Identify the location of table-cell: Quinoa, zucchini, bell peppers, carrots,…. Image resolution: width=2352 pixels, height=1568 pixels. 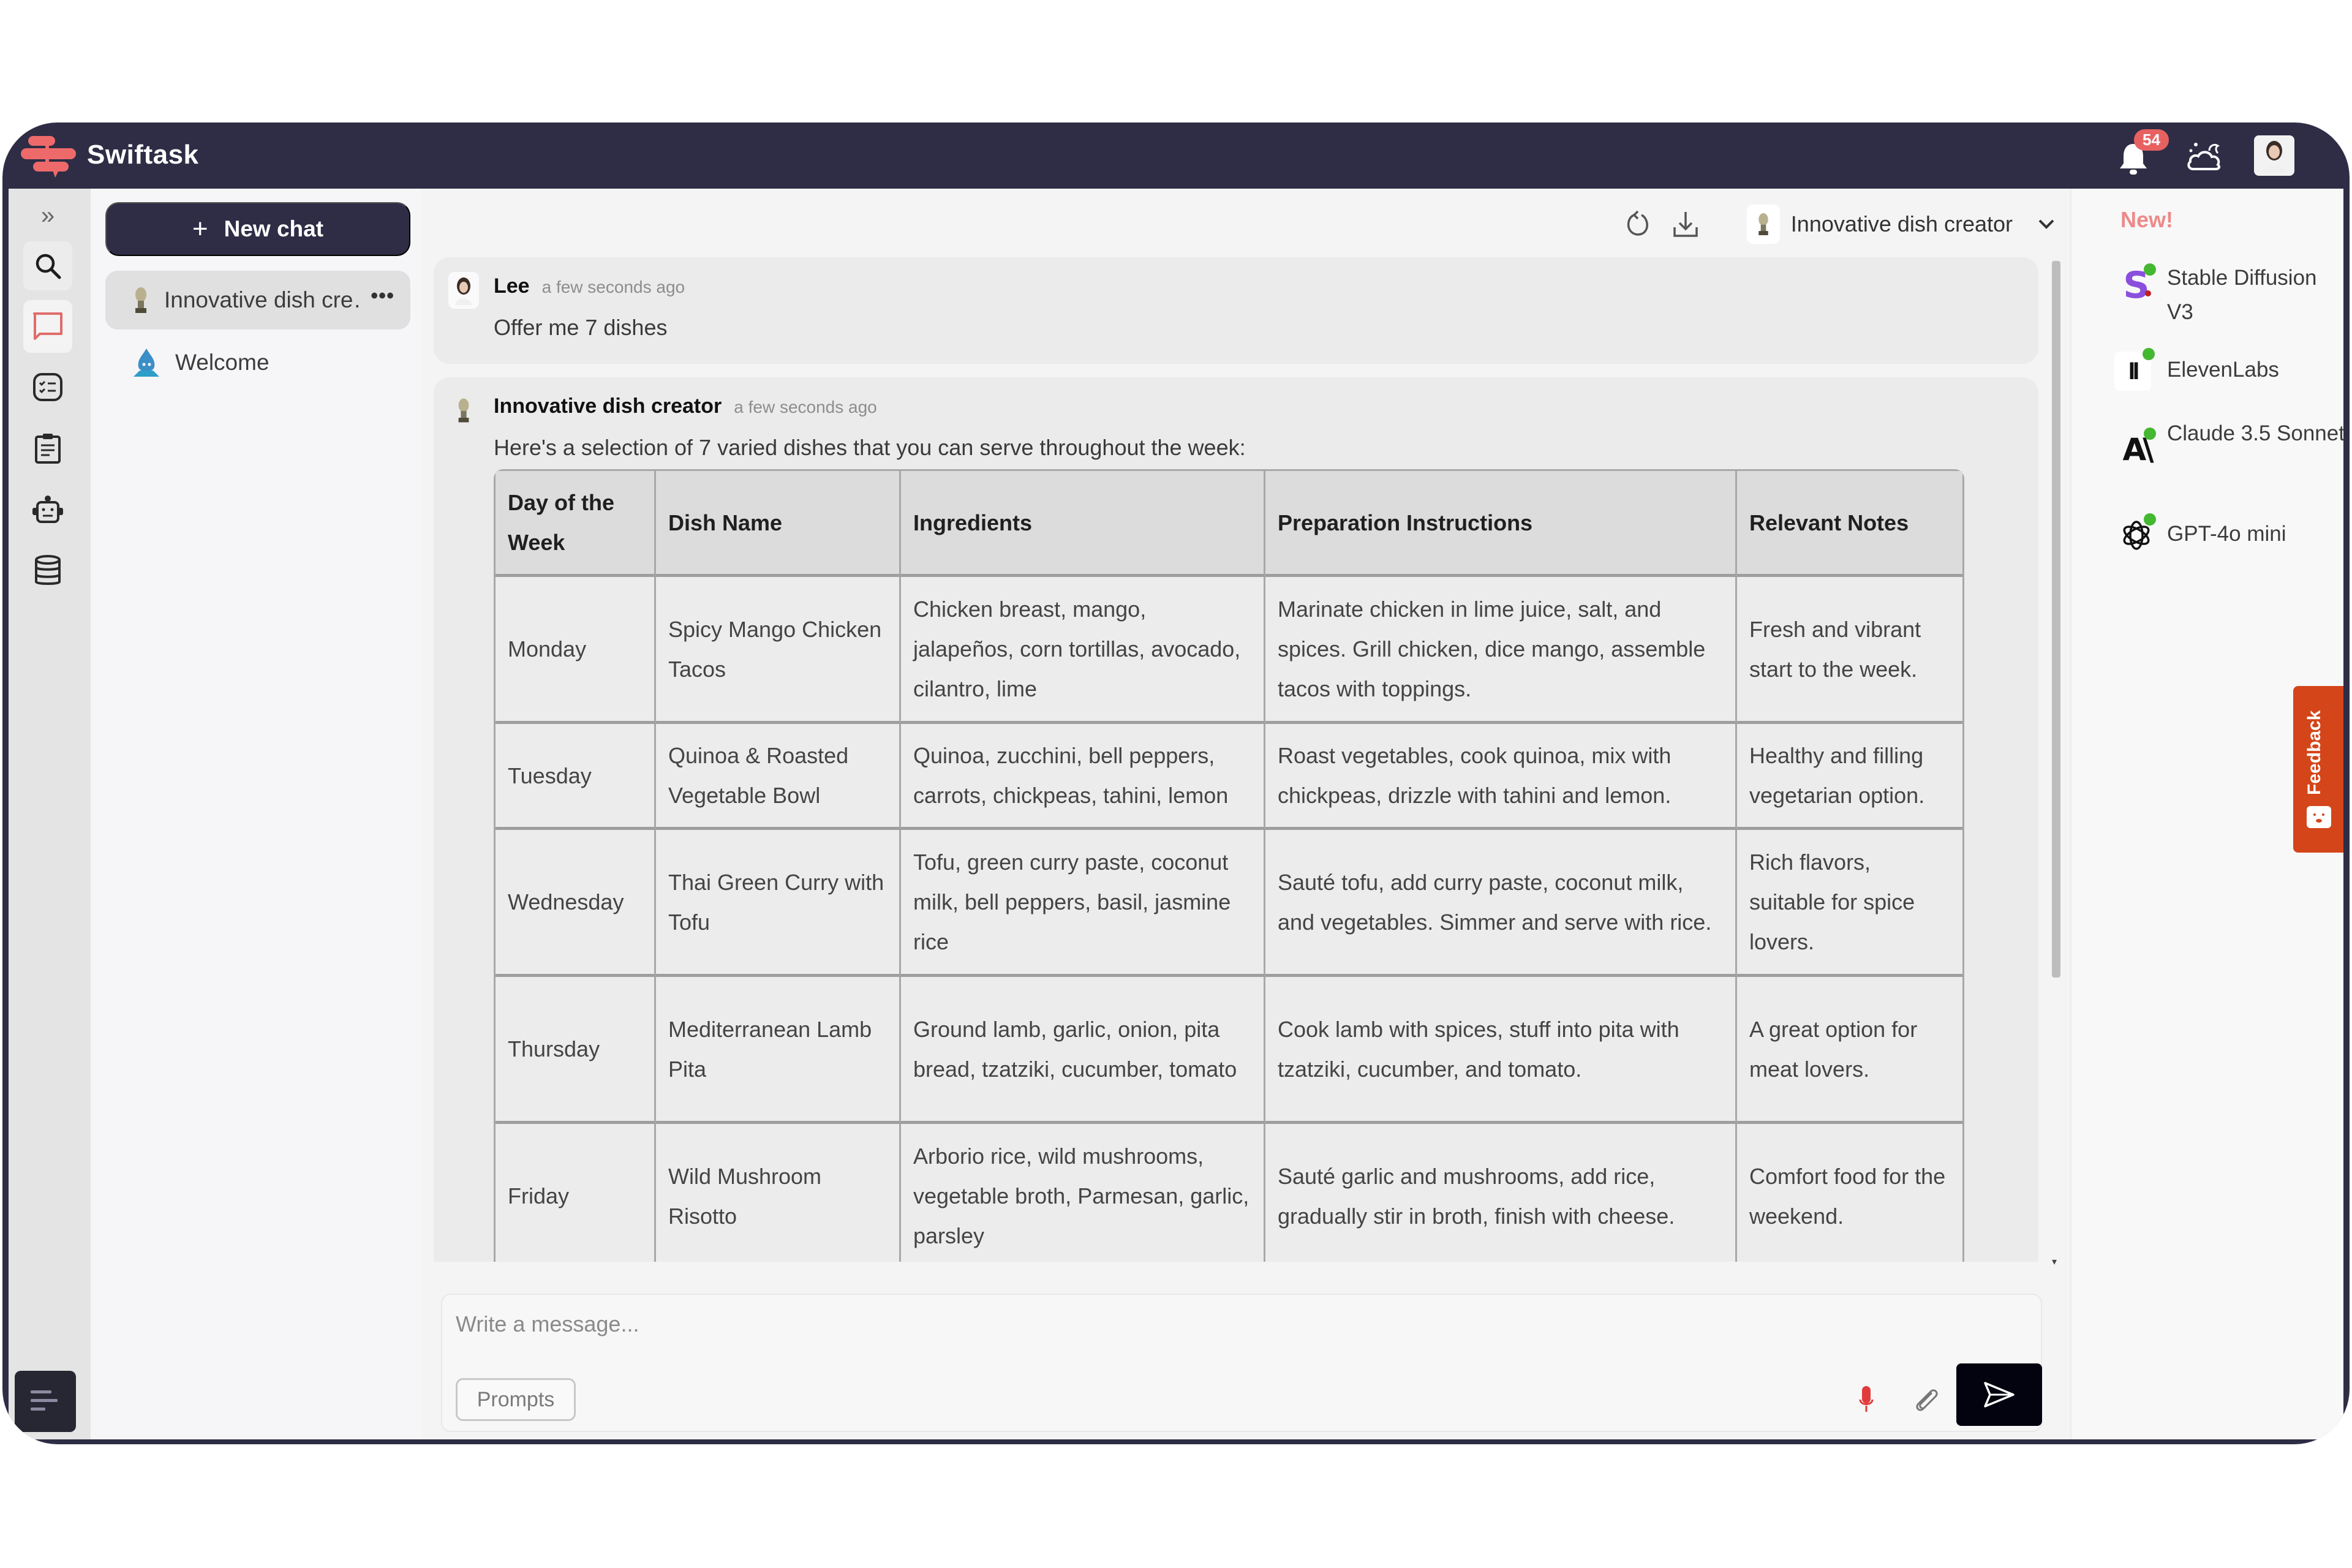
(1083, 777).